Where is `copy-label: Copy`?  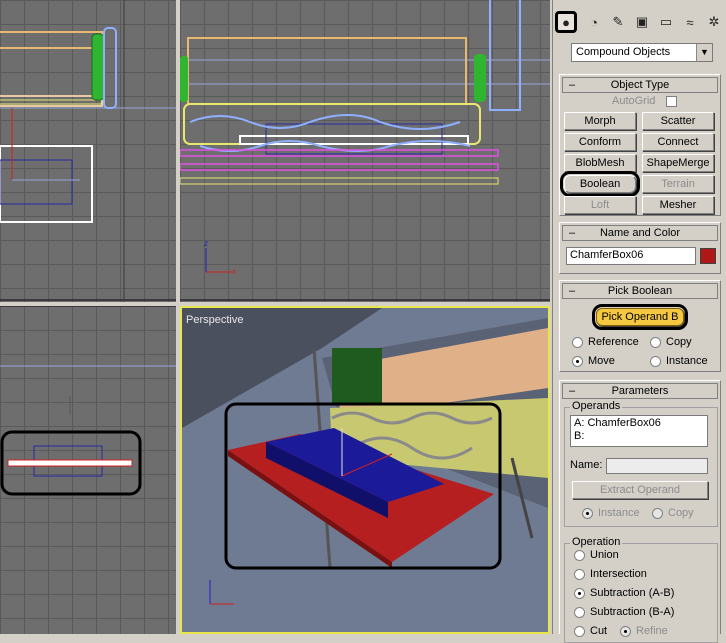 copy-label: Copy is located at coordinates (679, 342).